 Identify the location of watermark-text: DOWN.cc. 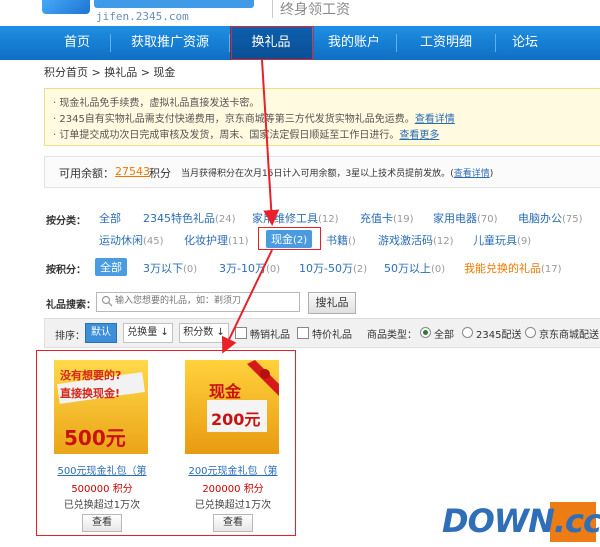
(521, 521).